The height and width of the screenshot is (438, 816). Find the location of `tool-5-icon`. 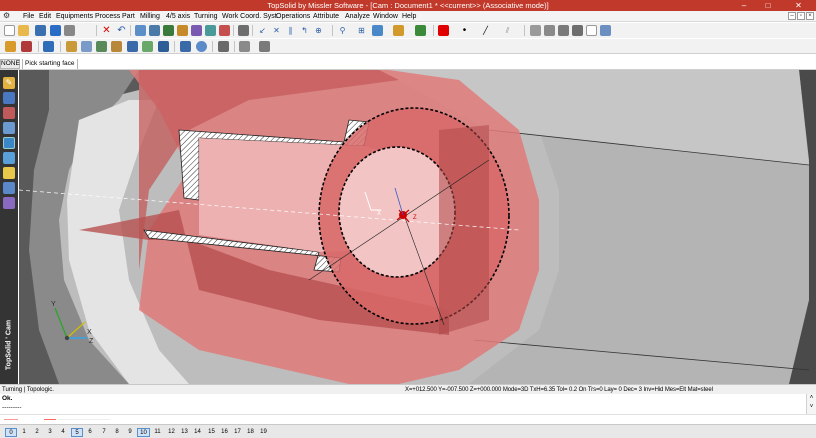

tool-5-icon is located at coordinates (196, 30).